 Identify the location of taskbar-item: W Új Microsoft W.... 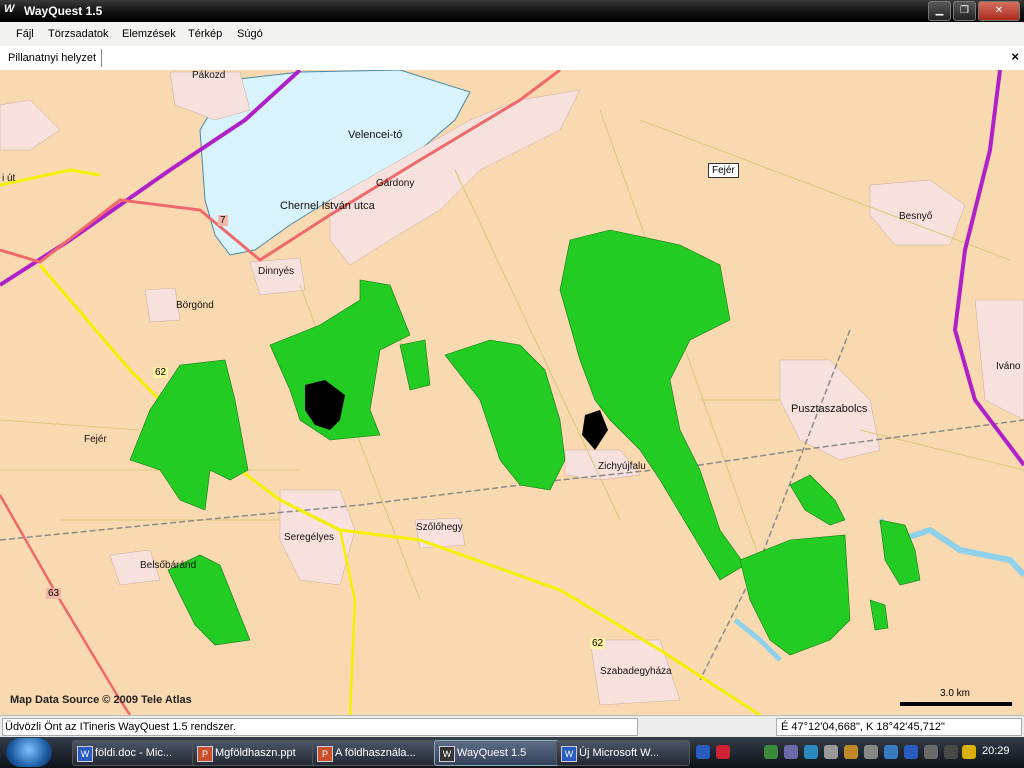
(623, 753).